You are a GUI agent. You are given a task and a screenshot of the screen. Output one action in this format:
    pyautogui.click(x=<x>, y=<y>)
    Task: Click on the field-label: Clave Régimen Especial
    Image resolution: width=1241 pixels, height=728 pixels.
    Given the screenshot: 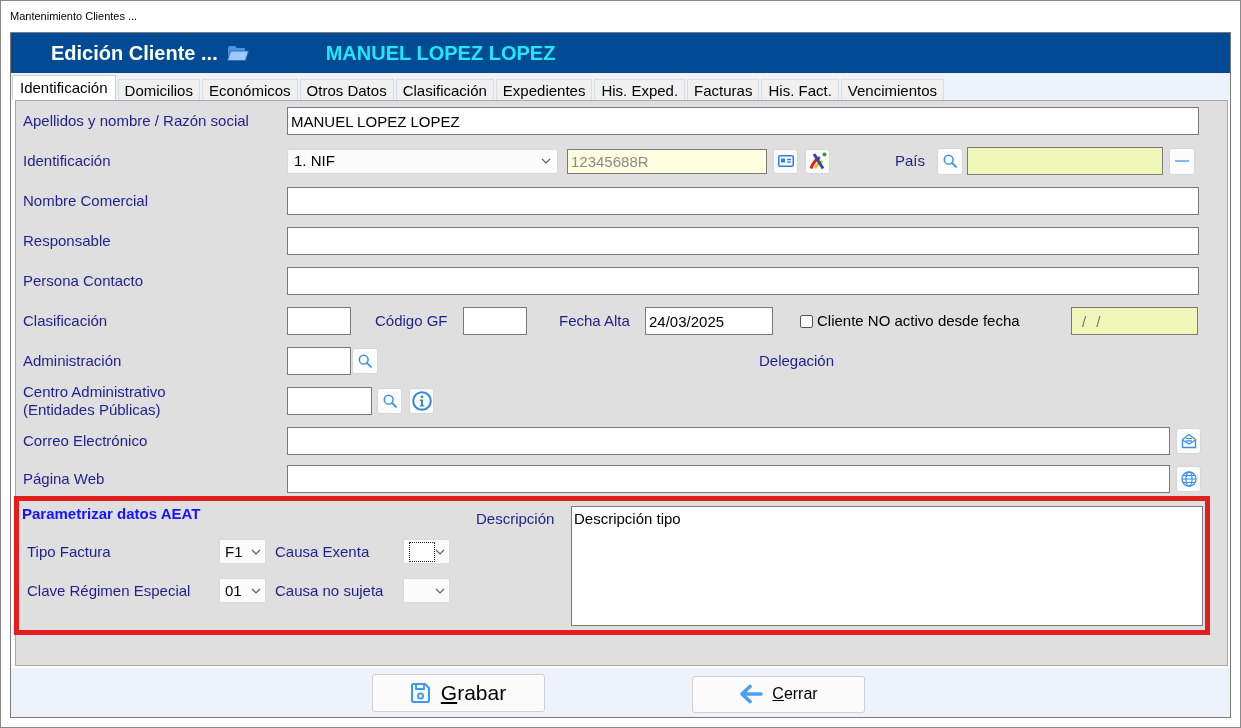 What is the action you would take?
    pyautogui.click(x=109, y=590)
    